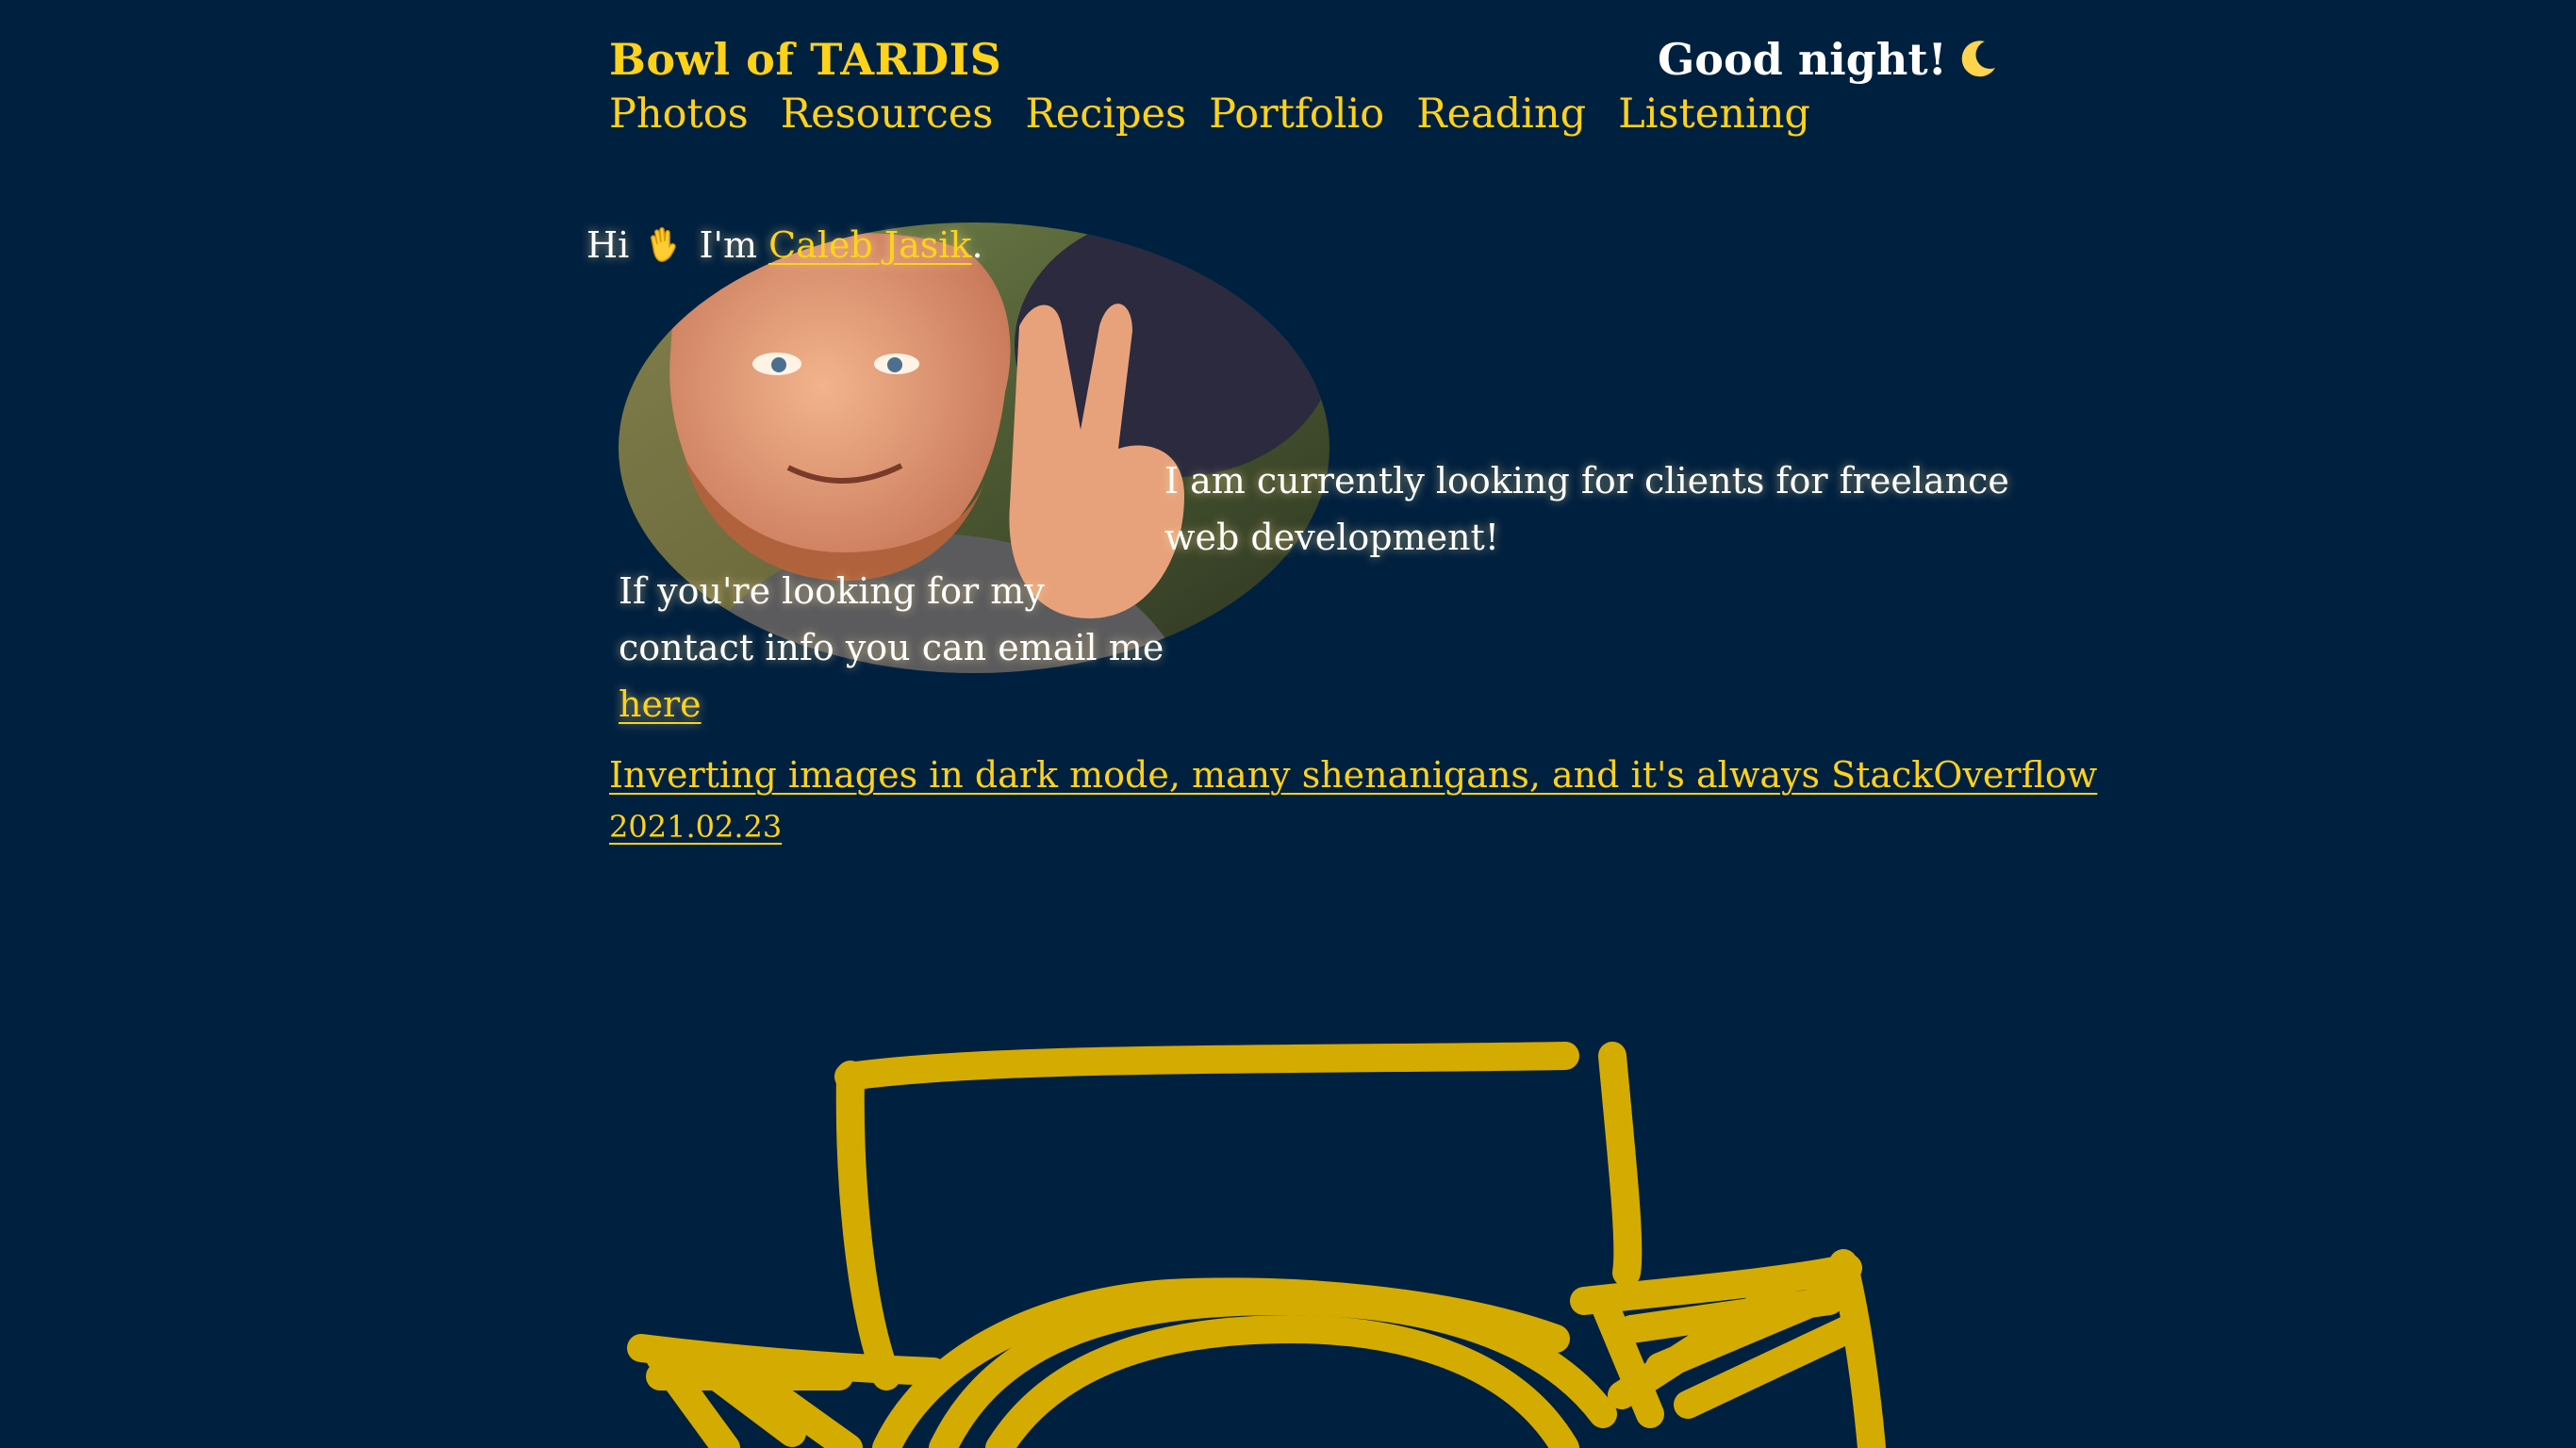 Image resolution: width=2576 pixels, height=1448 pixels. What do you see at coordinates (1296, 114) in the screenshot?
I see `nav-portfolio: Portfolio` at bounding box center [1296, 114].